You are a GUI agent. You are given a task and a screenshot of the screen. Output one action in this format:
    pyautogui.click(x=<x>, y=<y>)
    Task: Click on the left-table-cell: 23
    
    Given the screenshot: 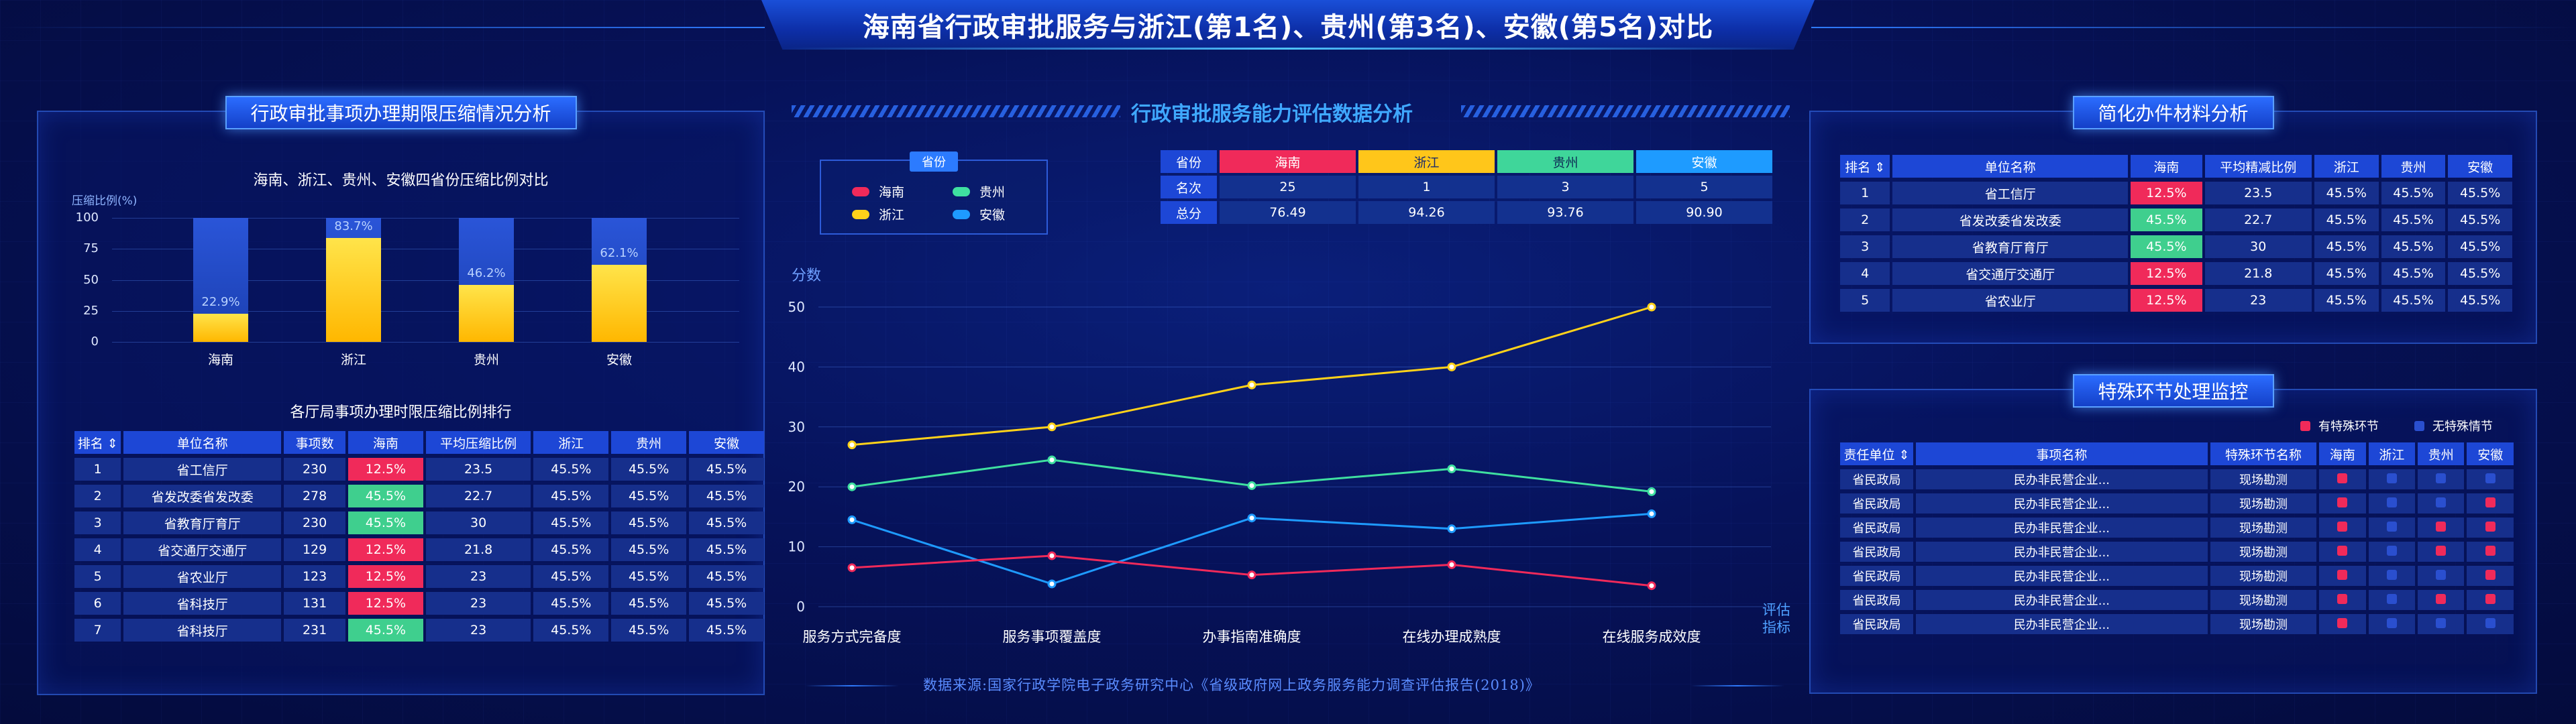 What is the action you would take?
    pyautogui.click(x=478, y=630)
    